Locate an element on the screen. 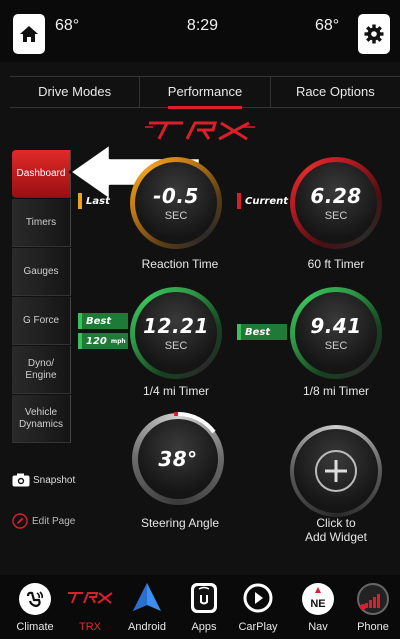  steering-angle-gauge: 38° is located at coordinates (178, 458).